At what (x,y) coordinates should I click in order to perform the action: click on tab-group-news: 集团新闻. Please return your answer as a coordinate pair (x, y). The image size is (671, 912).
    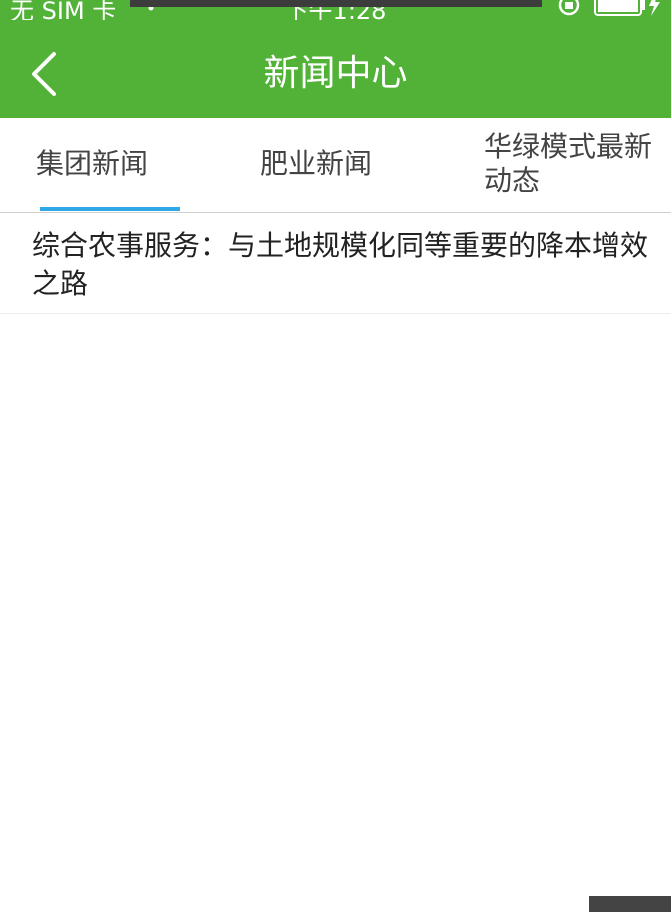
    Looking at the image, I should click on (111, 165).